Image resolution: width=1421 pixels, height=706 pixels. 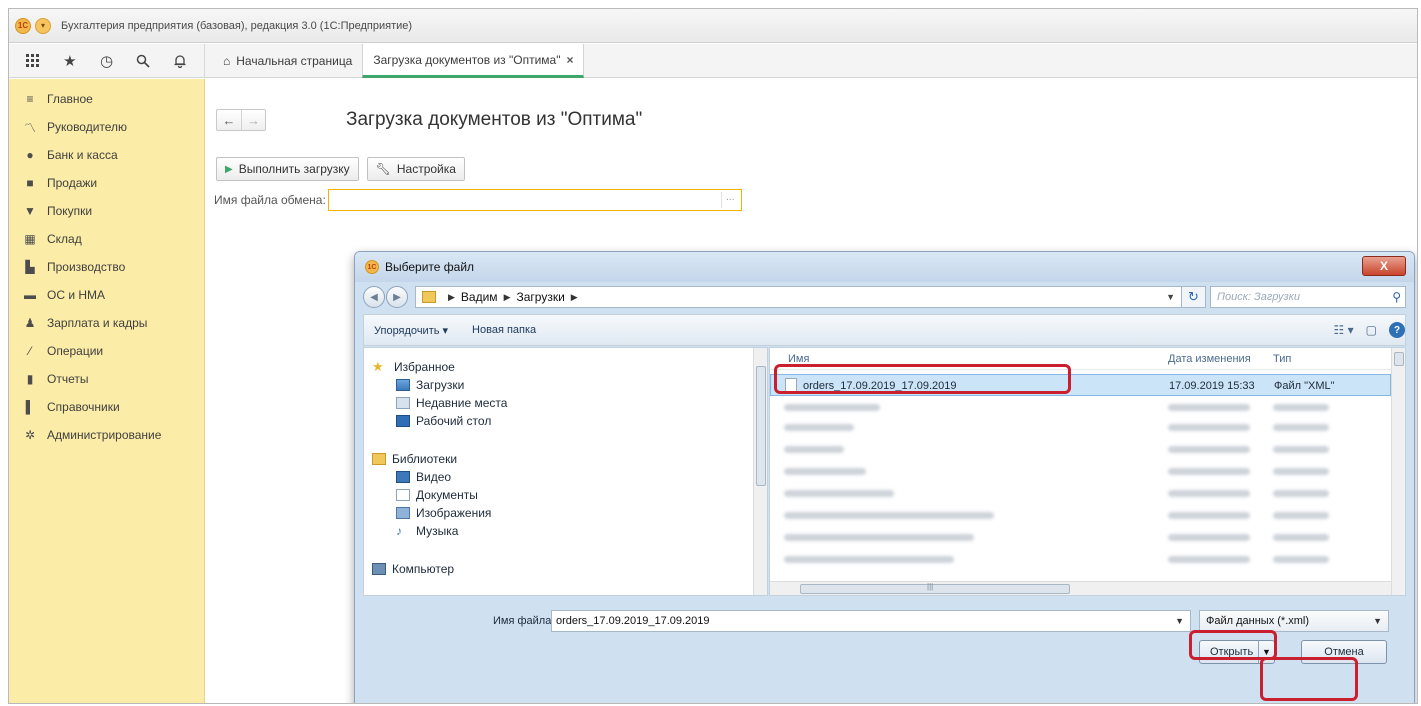 What do you see at coordinates (397, 297) in the screenshot?
I see `forward-circle-icon: ▶` at bounding box center [397, 297].